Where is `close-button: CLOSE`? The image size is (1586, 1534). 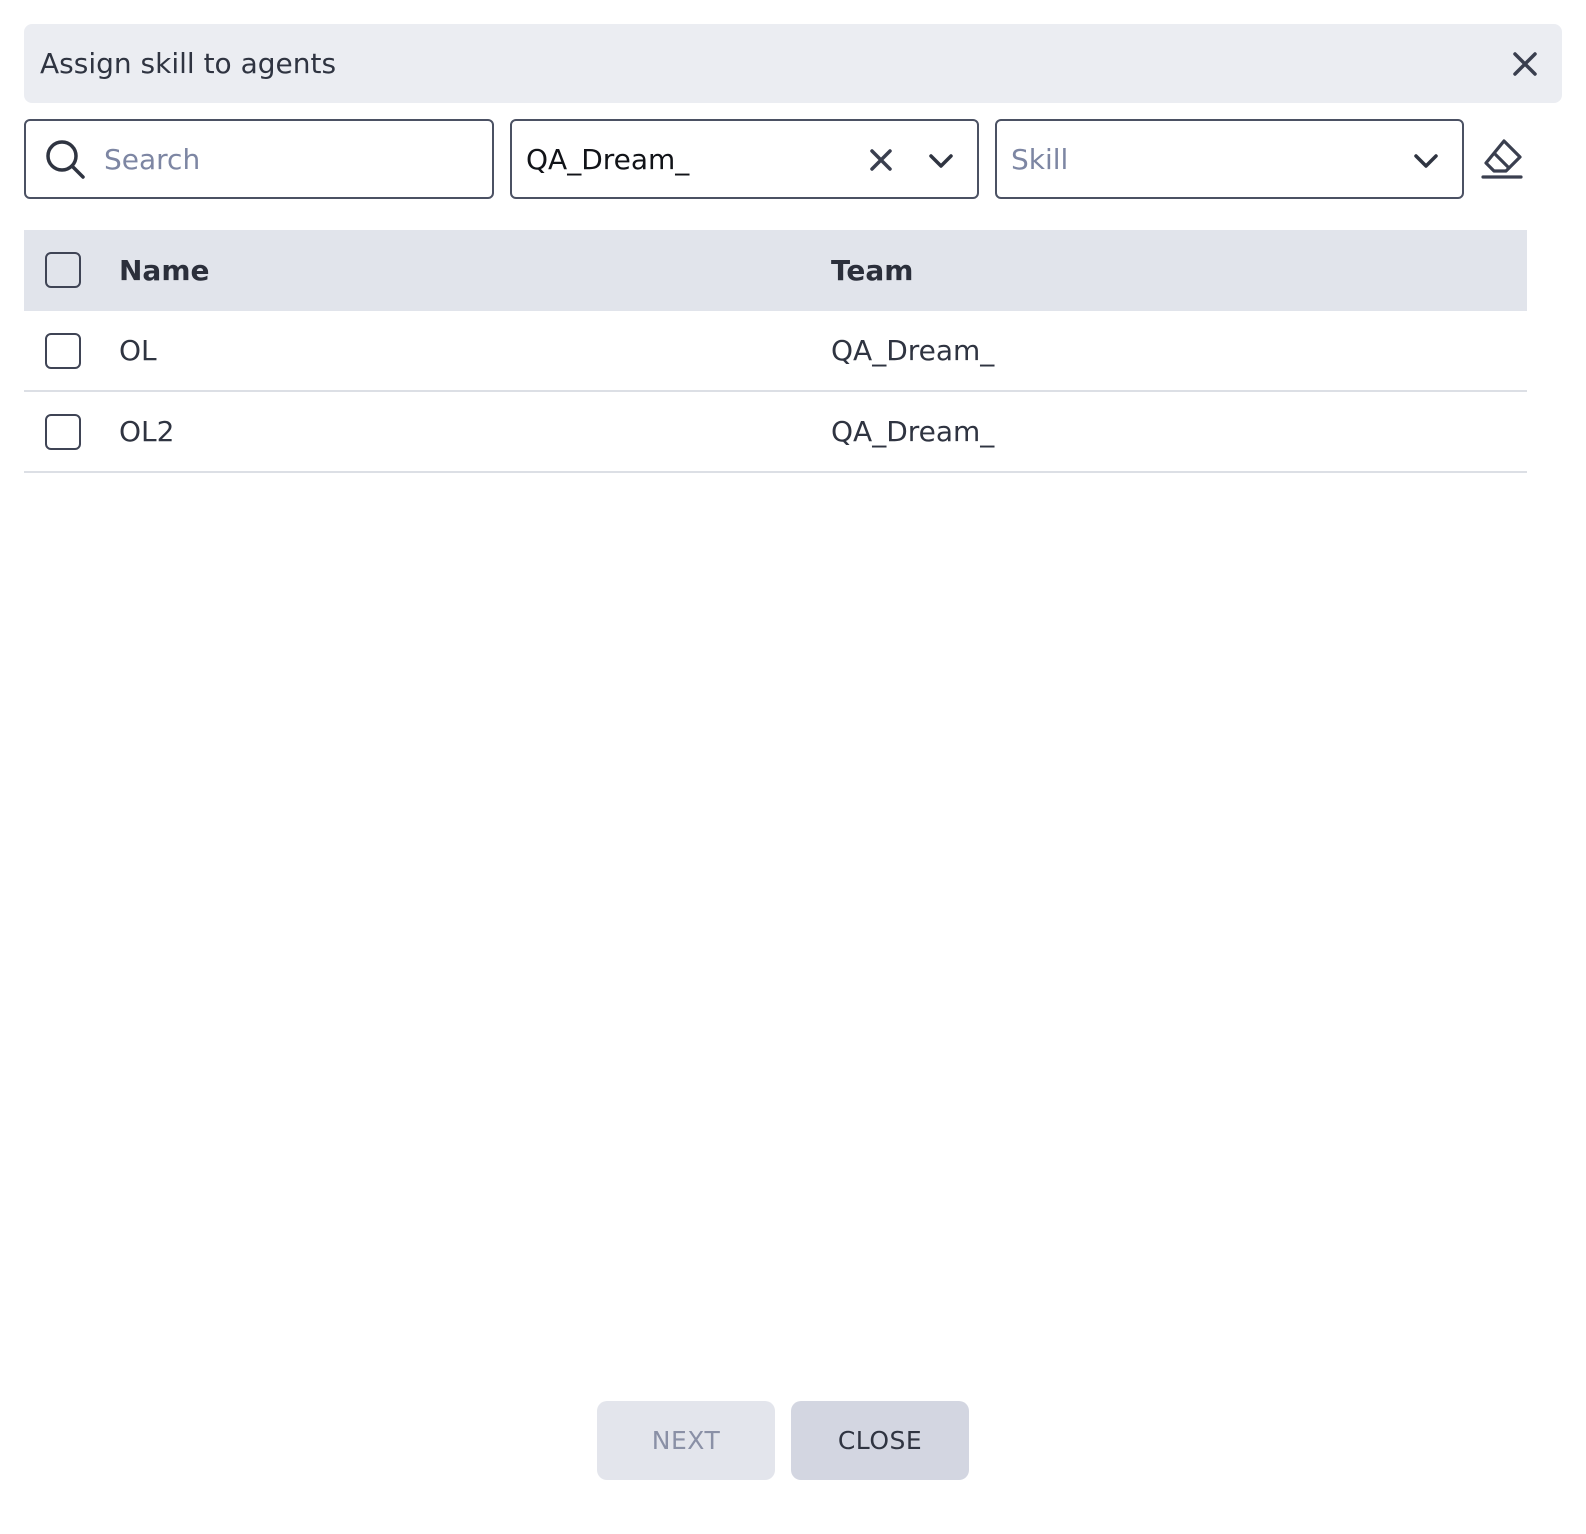 close-button: CLOSE is located at coordinates (880, 1440).